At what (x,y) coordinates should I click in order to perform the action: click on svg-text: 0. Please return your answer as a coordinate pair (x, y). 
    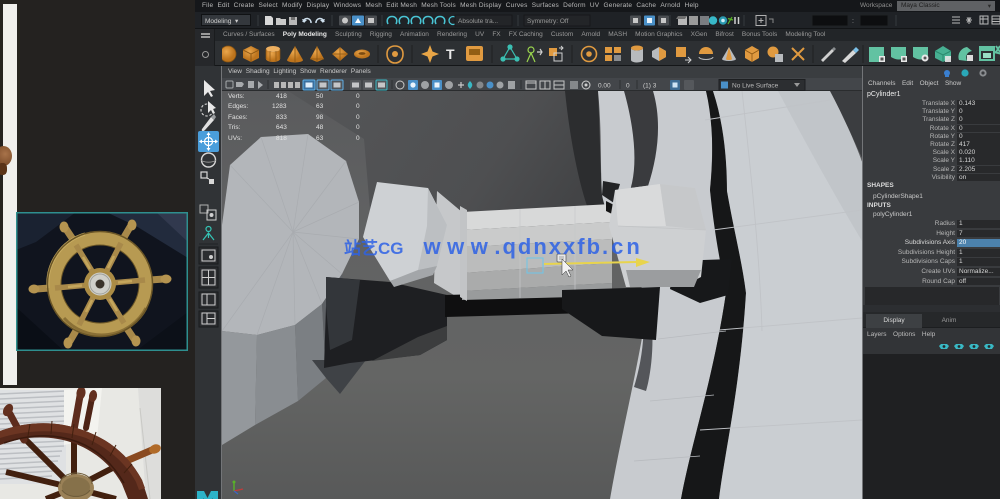
    Looking at the image, I should click on (628, 86).